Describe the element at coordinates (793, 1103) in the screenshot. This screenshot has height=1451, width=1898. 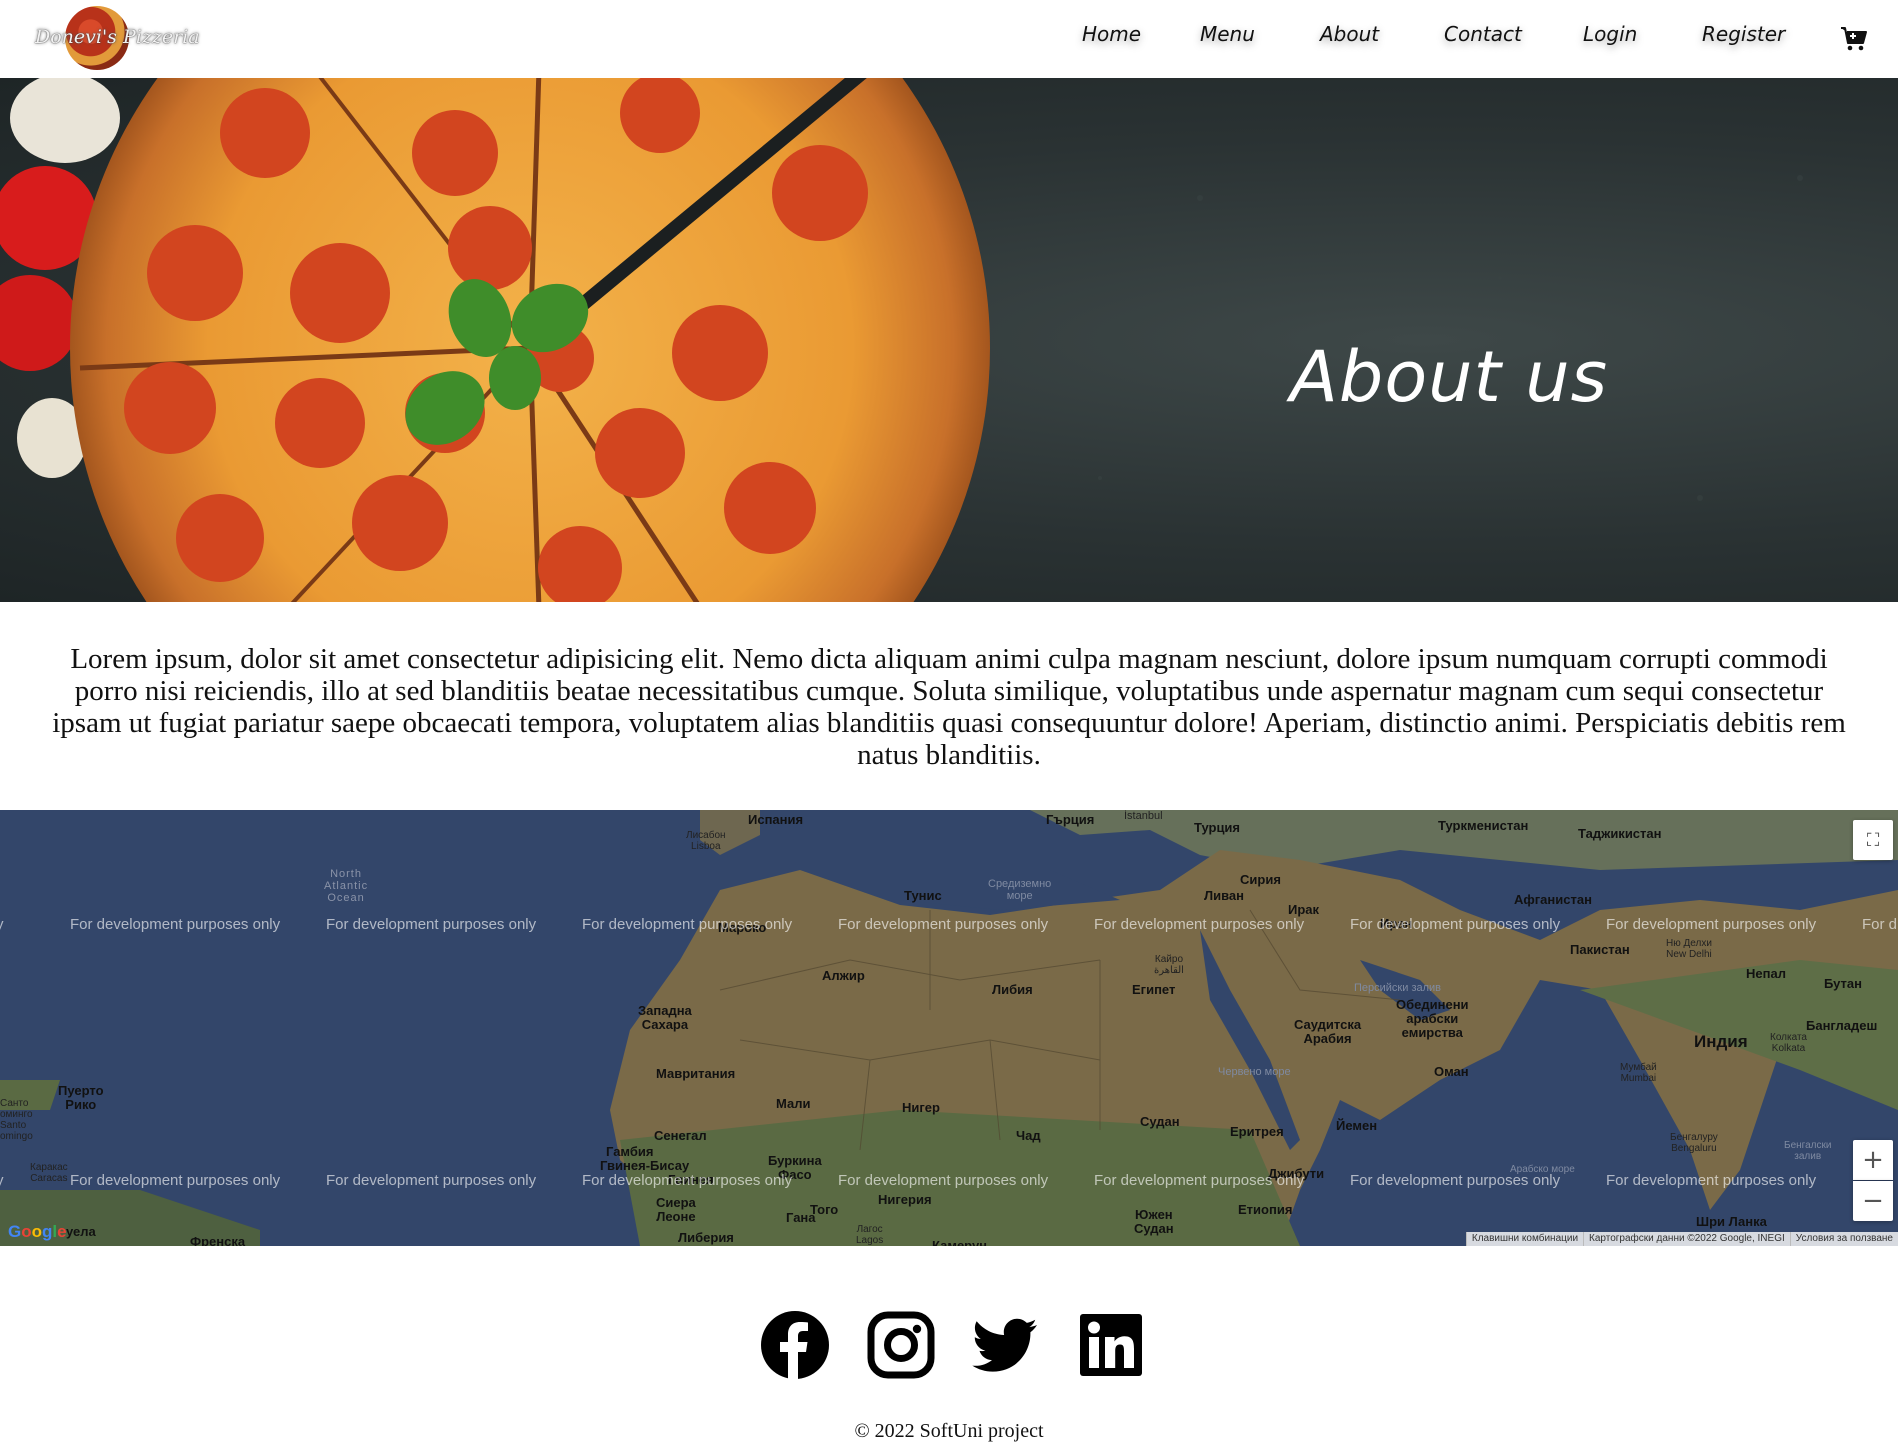
I see `map-label-mali: Мали` at that location.